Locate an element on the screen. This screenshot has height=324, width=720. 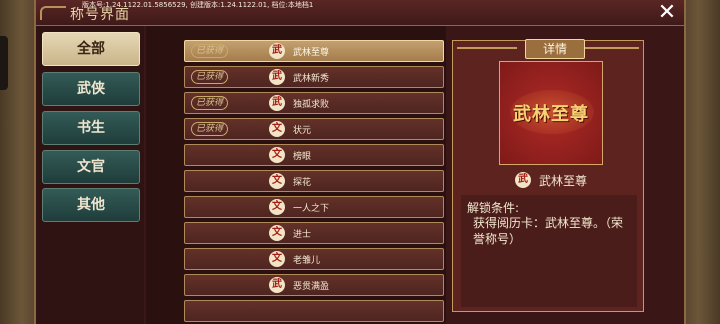
title-row: 文 一人之下 is located at coordinates (314, 207).